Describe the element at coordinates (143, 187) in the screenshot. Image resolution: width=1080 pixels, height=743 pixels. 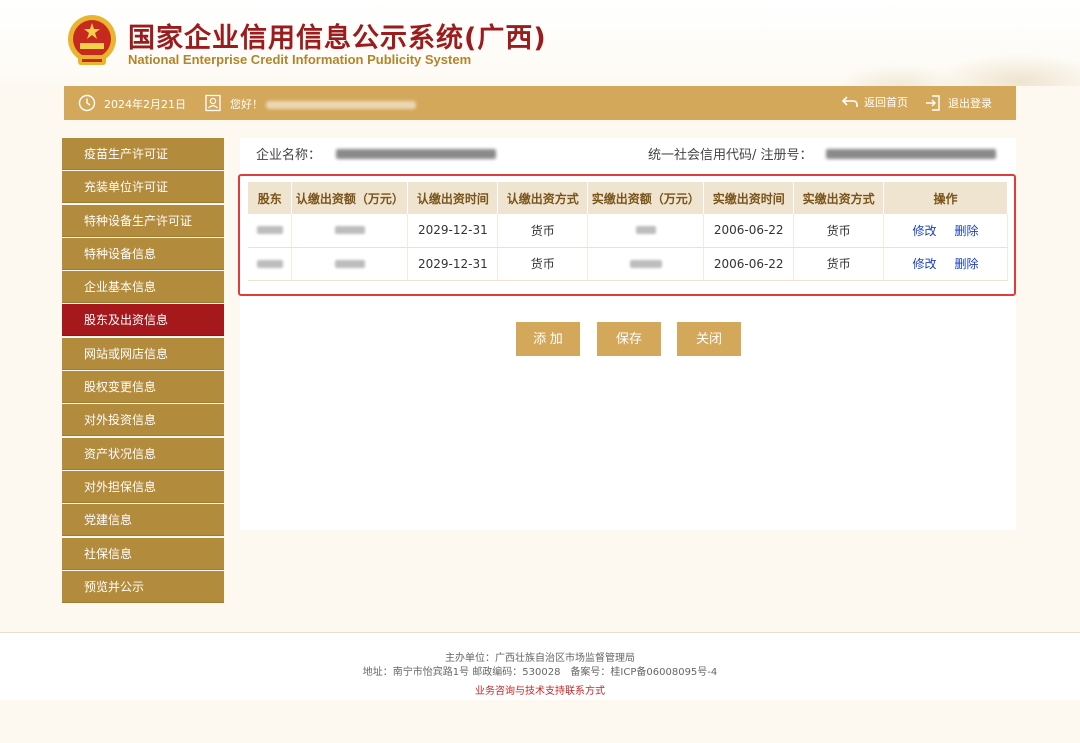
I see `sidebar-item: 充装单位许可证` at that location.